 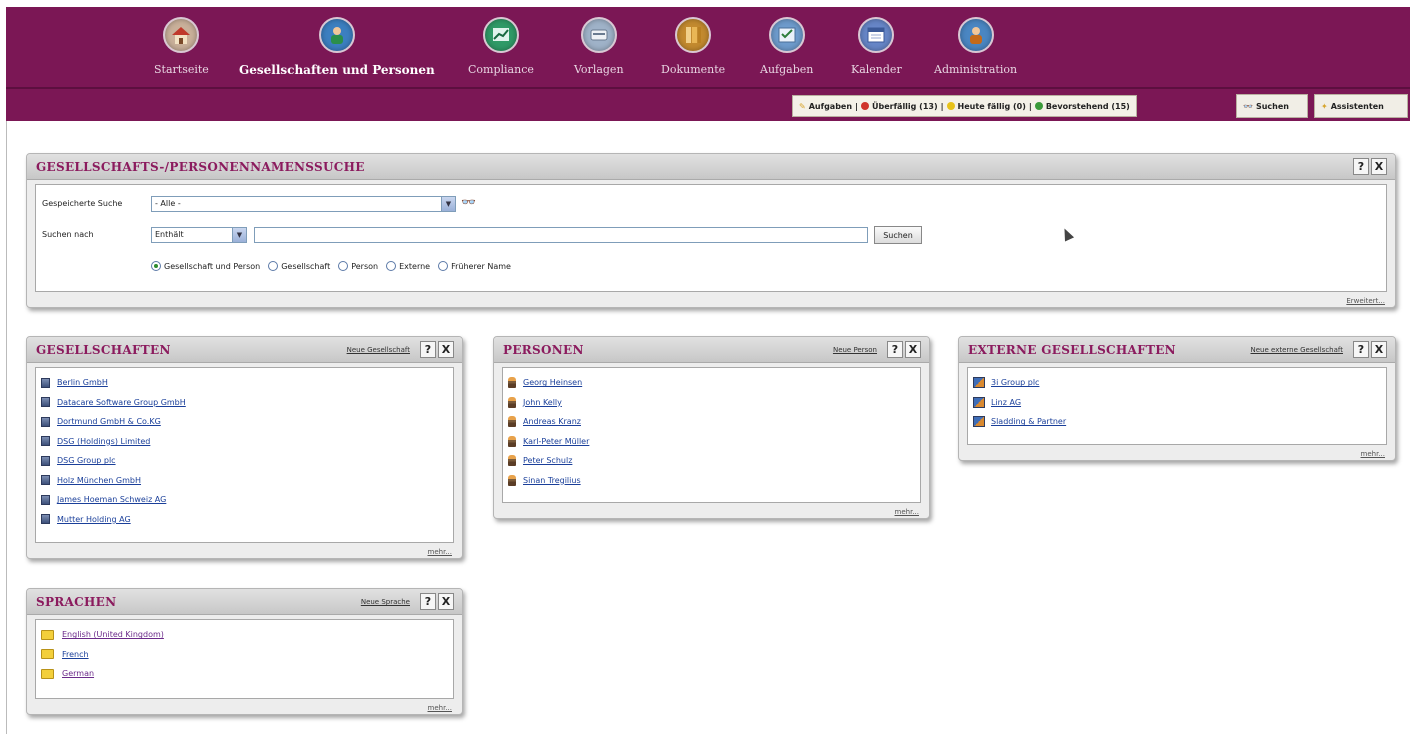 What do you see at coordinates (299, 266) in the screenshot?
I see `radio-company: Gesellschaft` at bounding box center [299, 266].